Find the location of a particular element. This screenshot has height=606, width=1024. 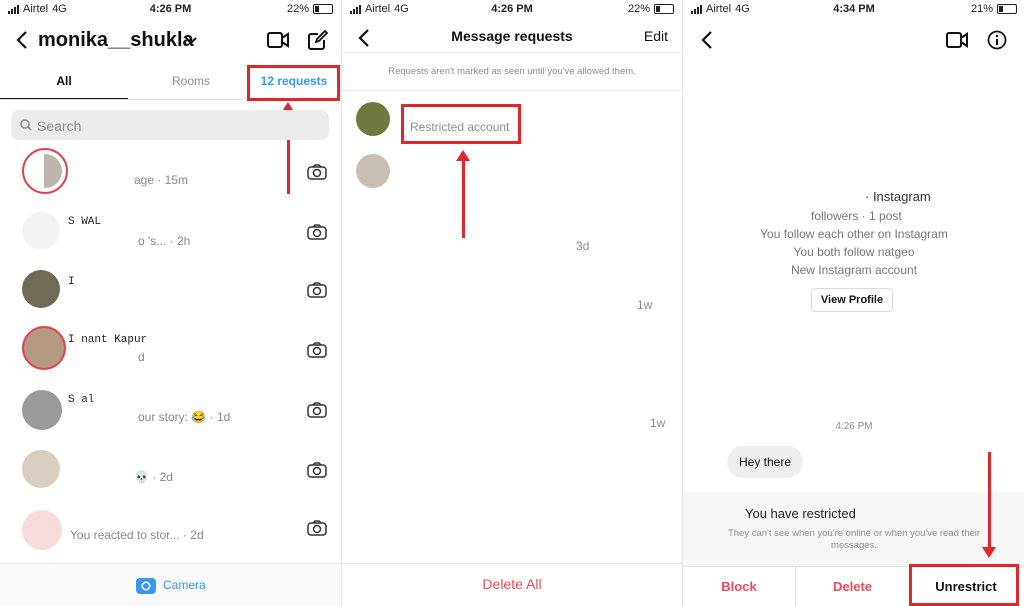

search-icon is located at coordinates (26, 125).